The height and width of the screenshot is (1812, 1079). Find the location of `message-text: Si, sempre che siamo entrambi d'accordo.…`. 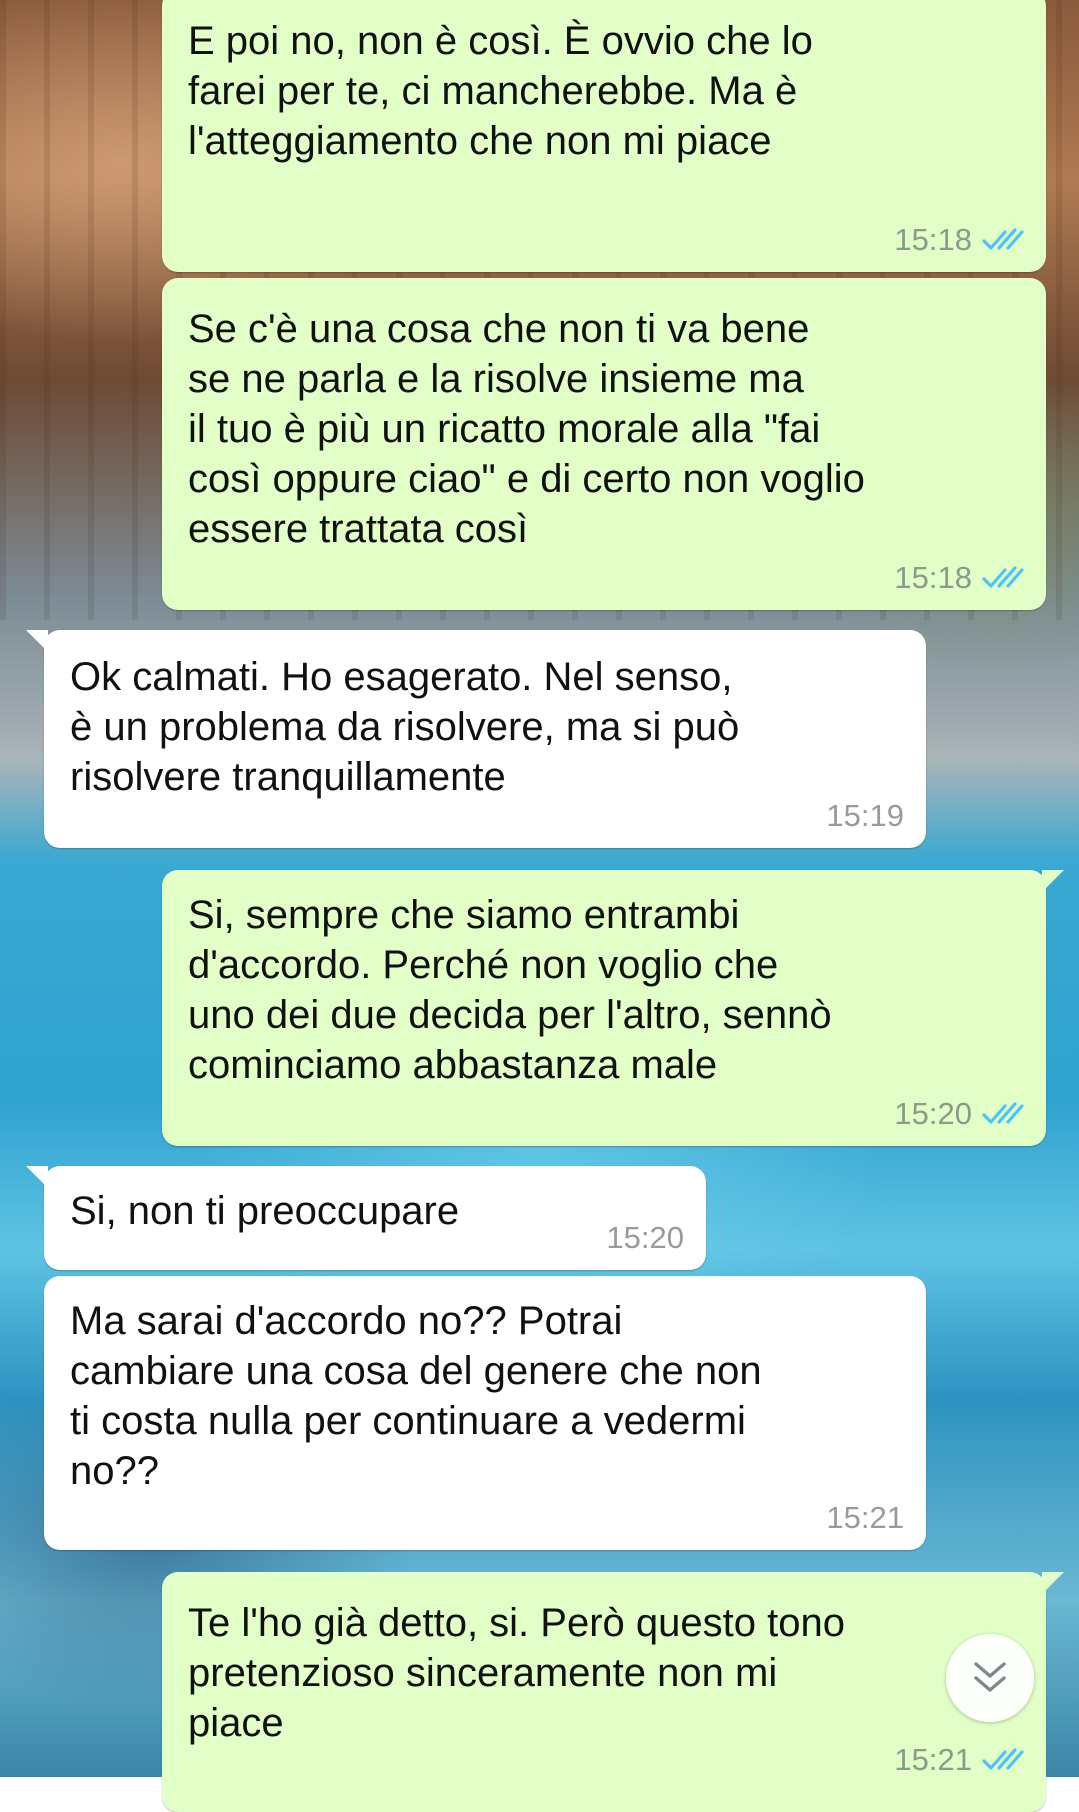

message-text: Si, sempre che siamo entrambi d'accordo.… is located at coordinates (510, 990).